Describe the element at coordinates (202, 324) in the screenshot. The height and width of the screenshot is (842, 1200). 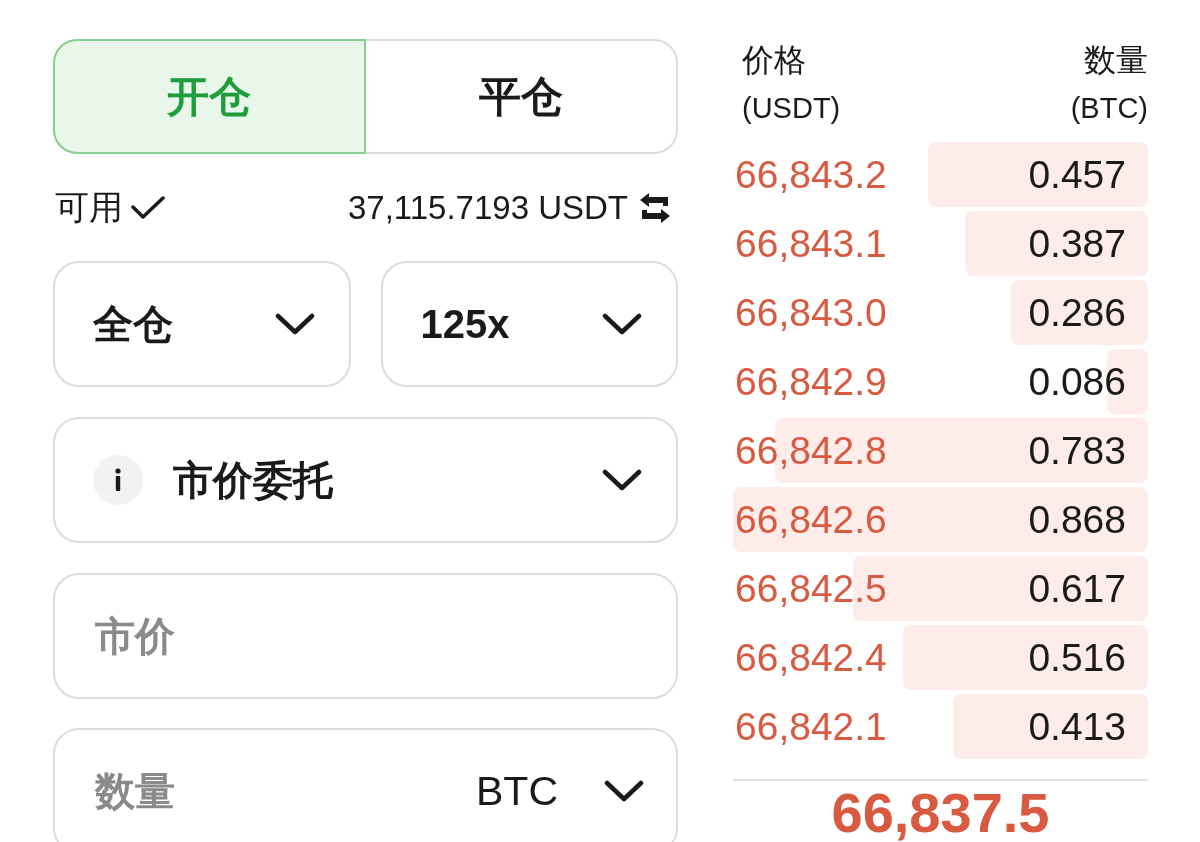
I see `margin-mode-select: 全仓` at that location.